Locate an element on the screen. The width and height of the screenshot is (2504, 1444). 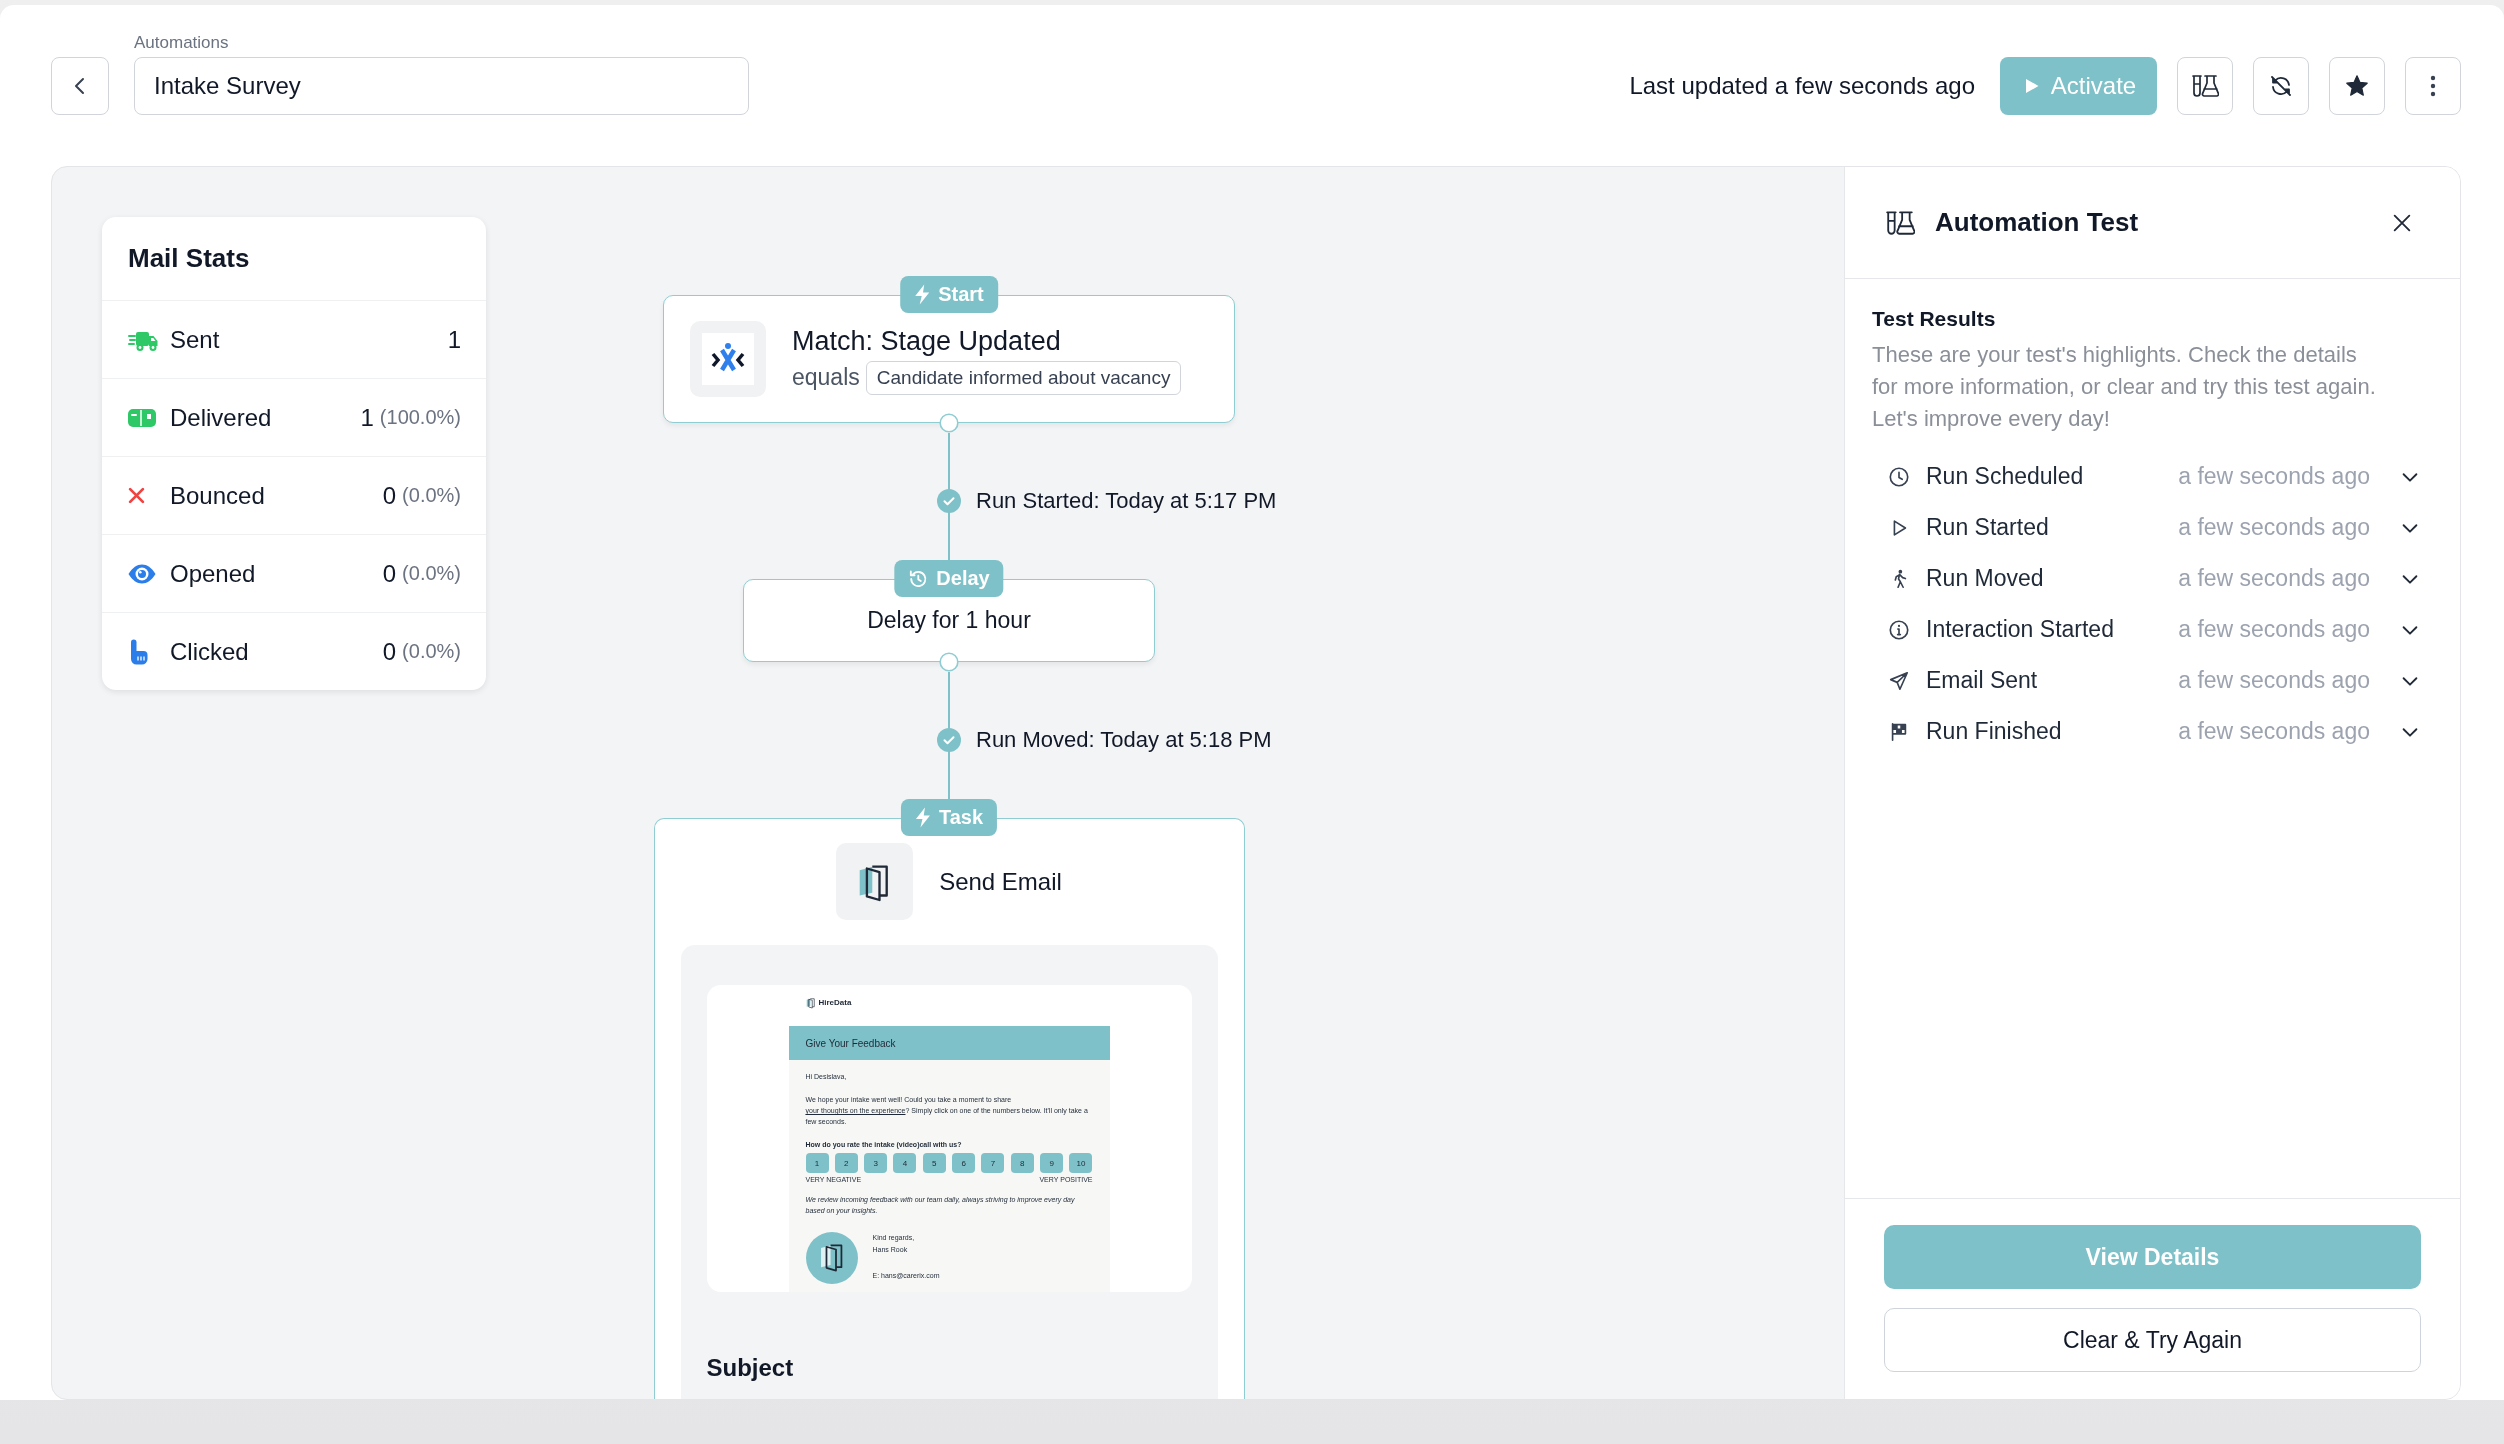
step-label: Delay is located at coordinates (963, 578).